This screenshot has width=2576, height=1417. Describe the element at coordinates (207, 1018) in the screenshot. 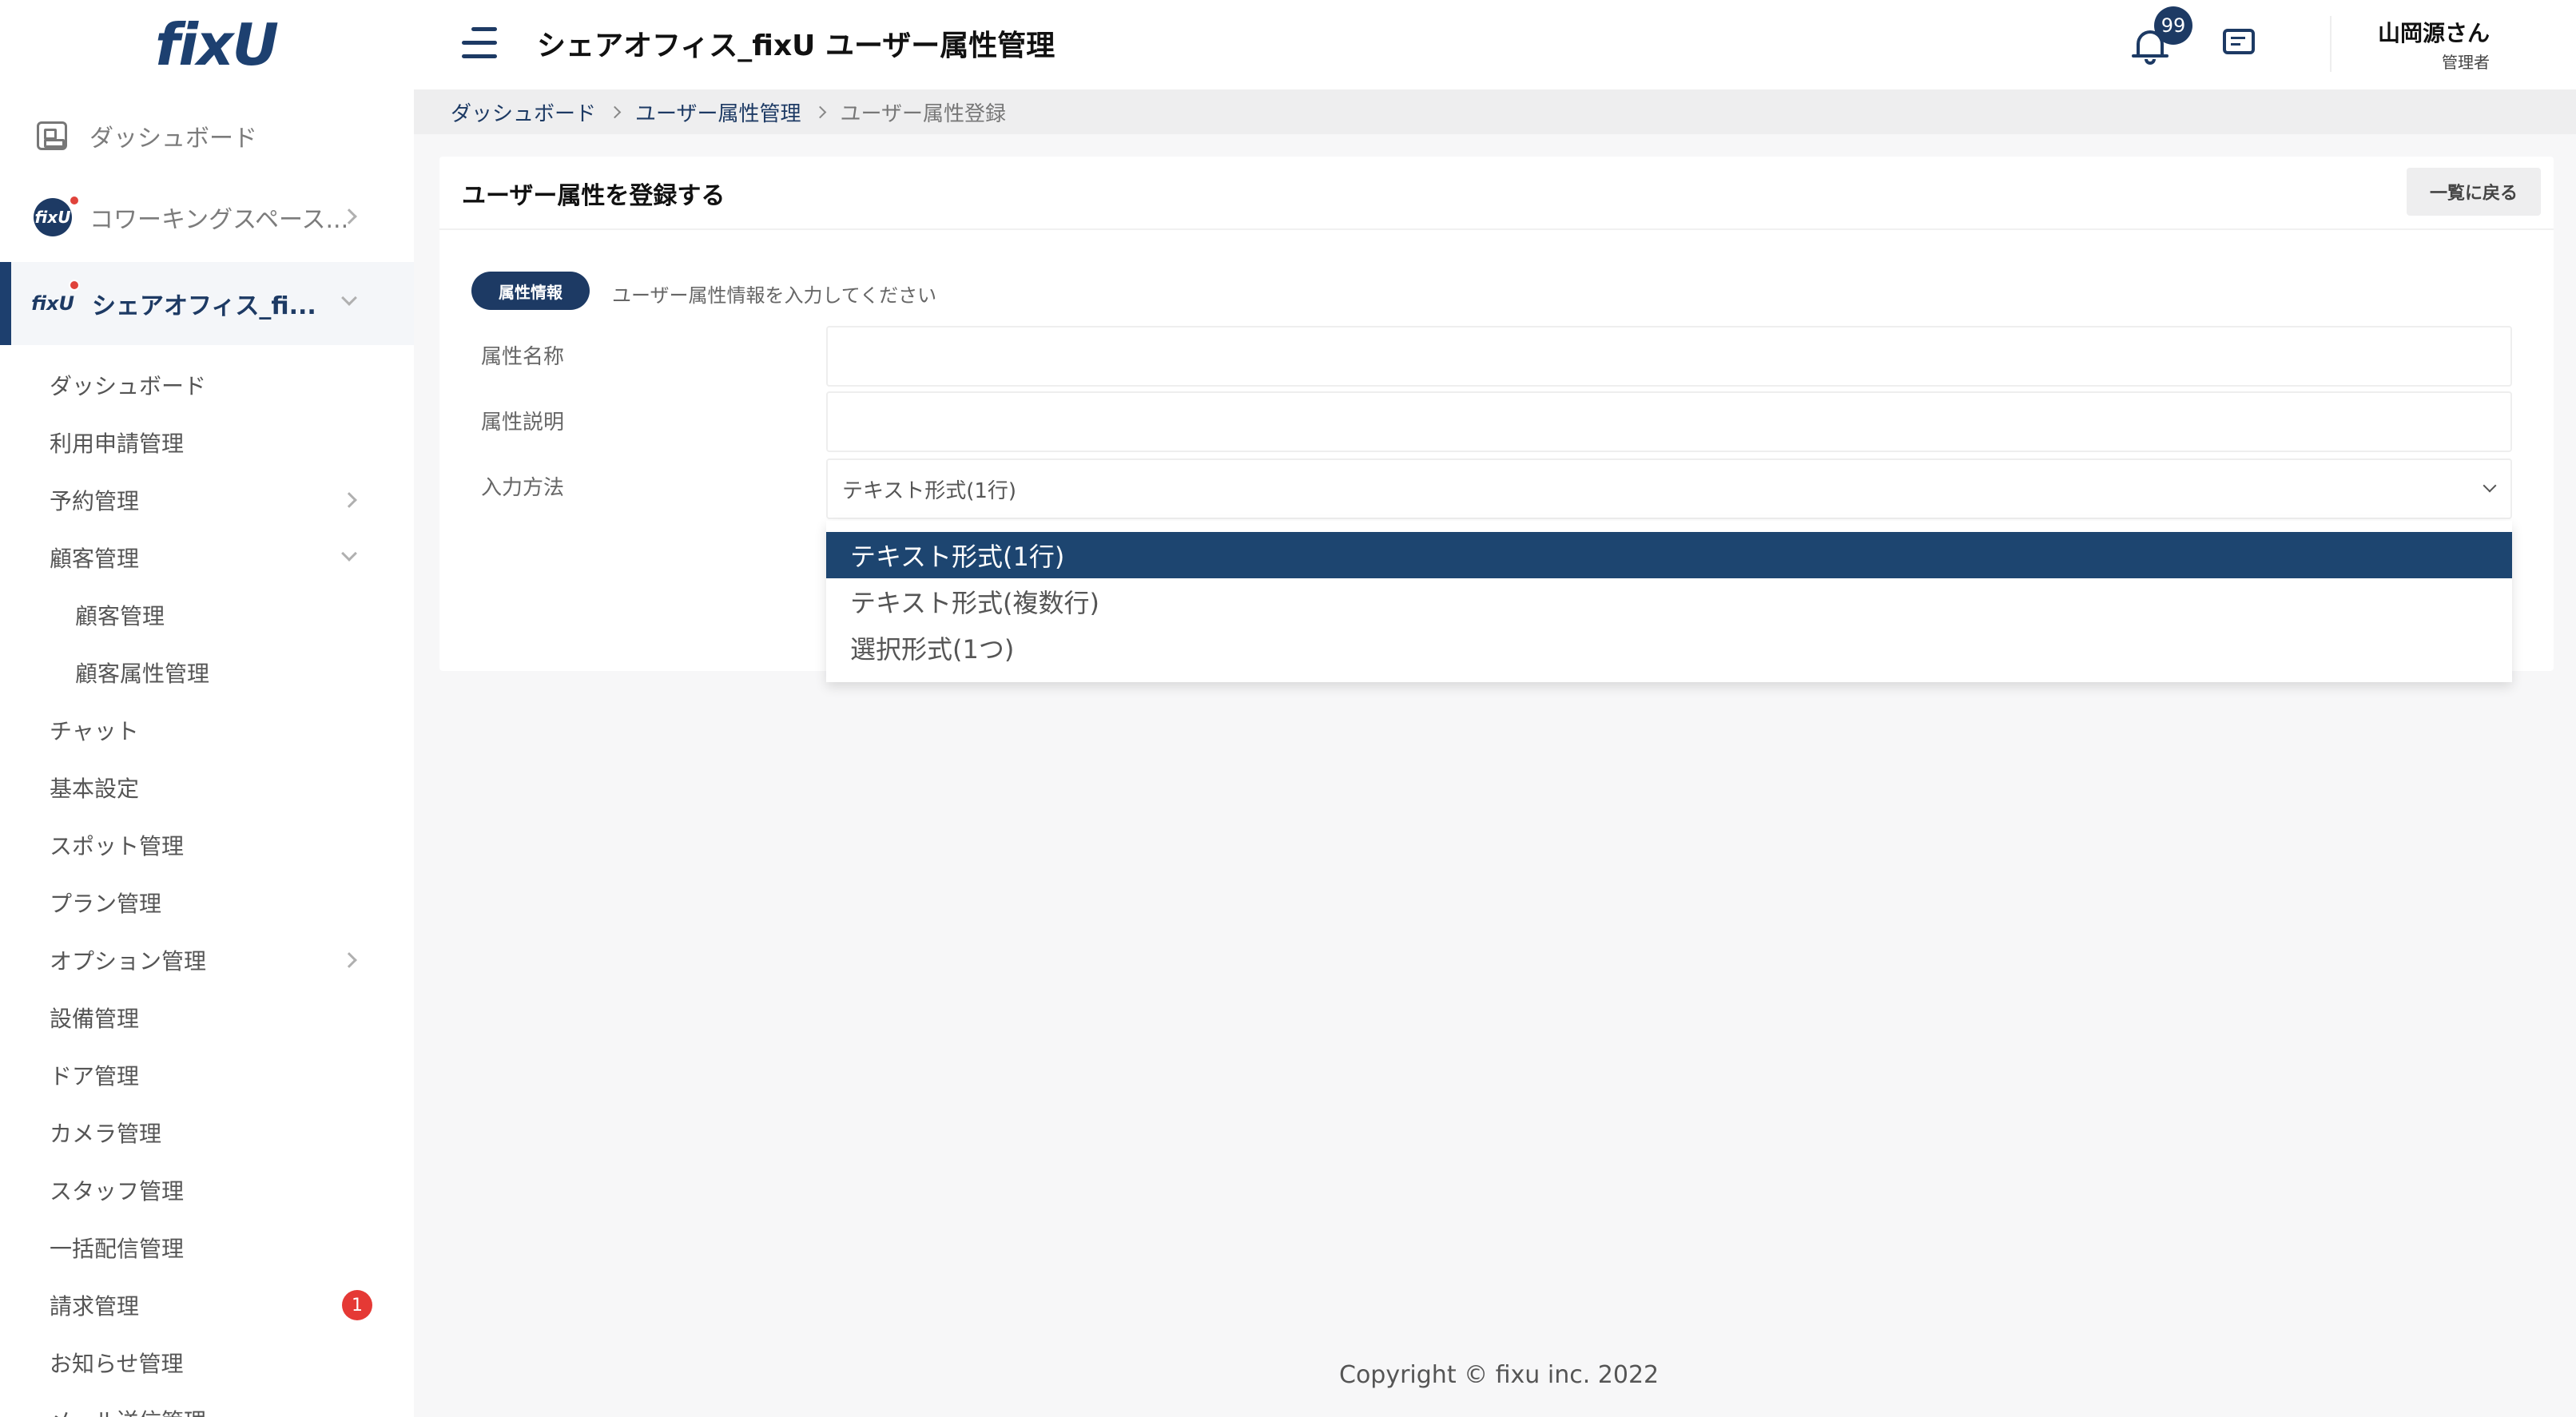

I see `sidebar-subitem-equipment: 設備管理` at that location.